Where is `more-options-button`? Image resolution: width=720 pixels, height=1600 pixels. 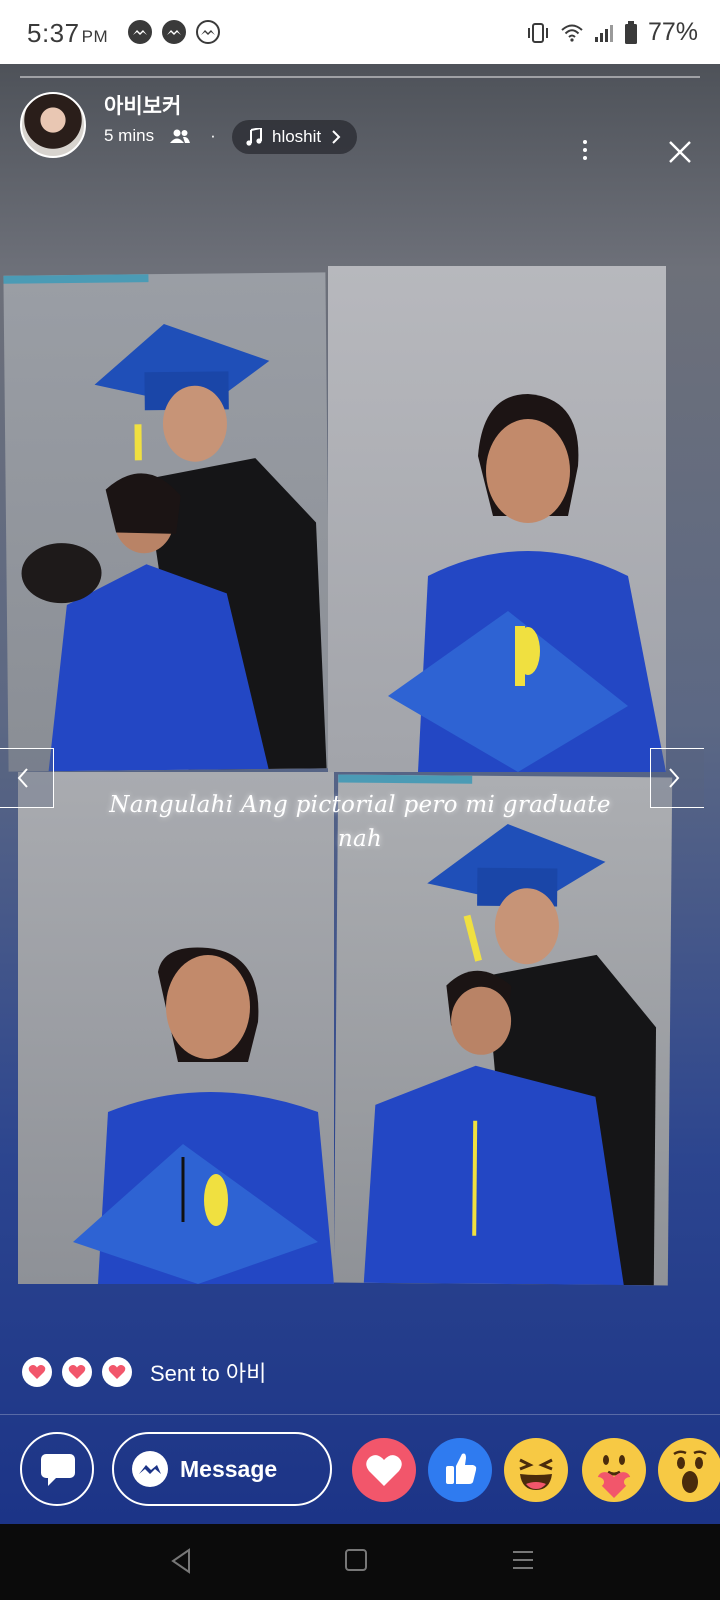 more-options-button is located at coordinates (585, 150).